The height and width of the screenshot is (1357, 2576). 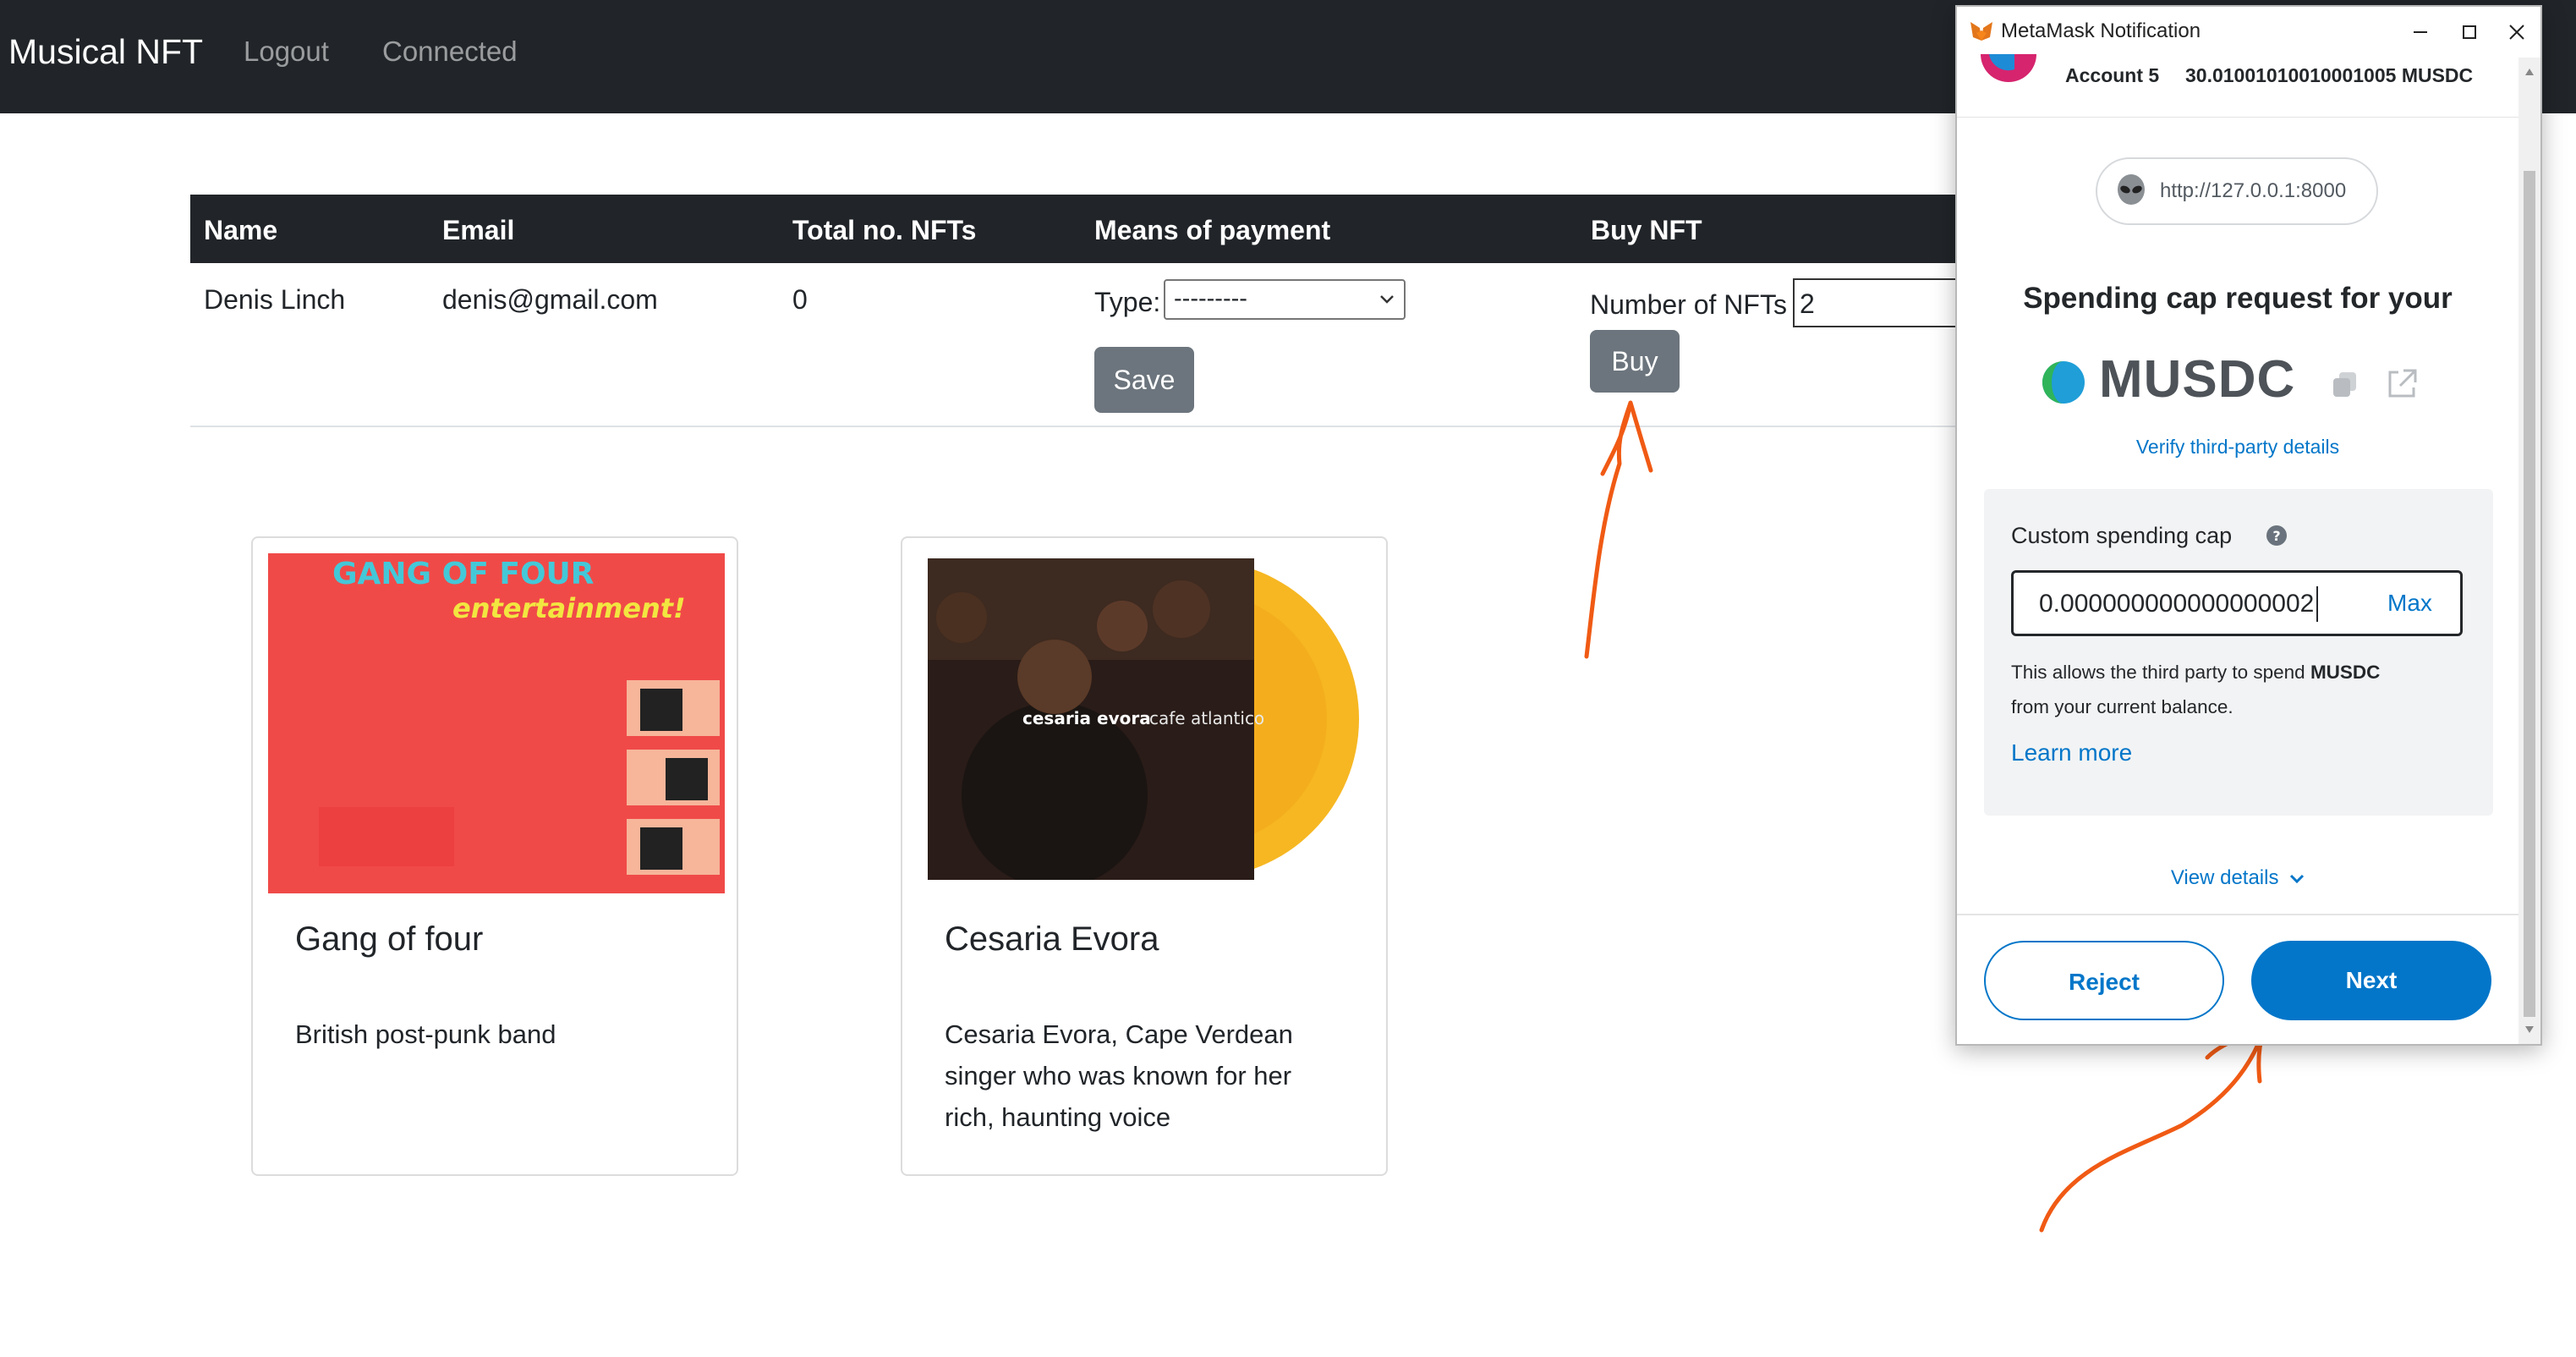 I want to click on cover-artist: cesaria evora, so click(x=1086, y=718).